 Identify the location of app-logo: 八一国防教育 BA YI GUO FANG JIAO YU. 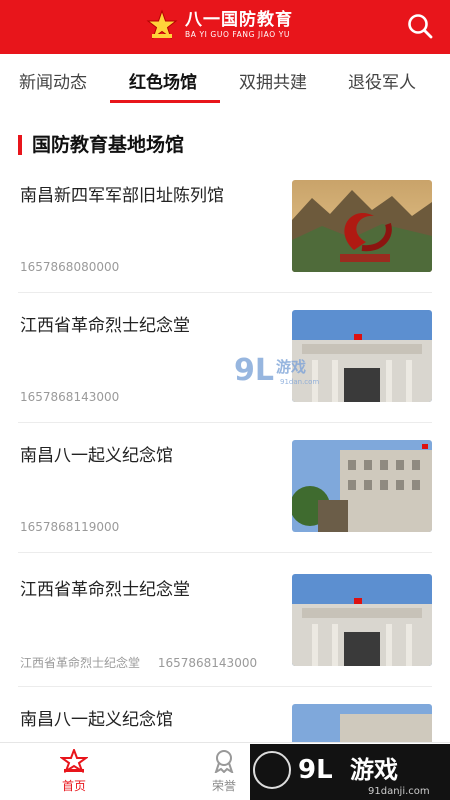
(219, 25).